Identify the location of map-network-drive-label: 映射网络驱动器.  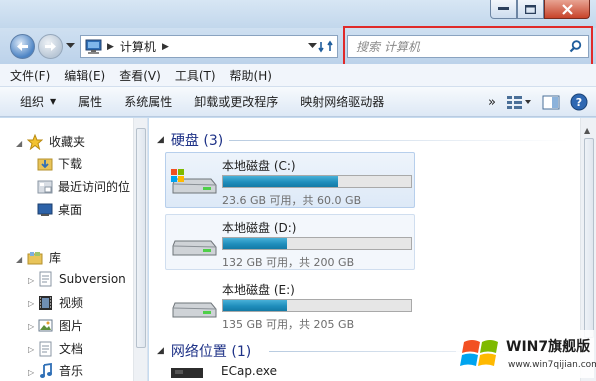
(342, 102).